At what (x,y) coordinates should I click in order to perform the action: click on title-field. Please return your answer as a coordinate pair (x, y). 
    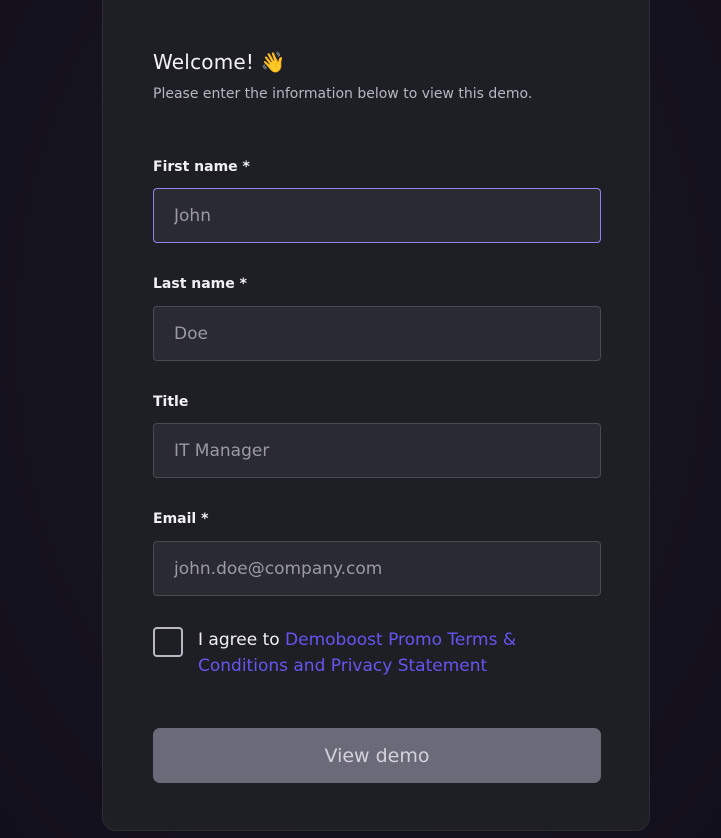
    Looking at the image, I should click on (377, 450).